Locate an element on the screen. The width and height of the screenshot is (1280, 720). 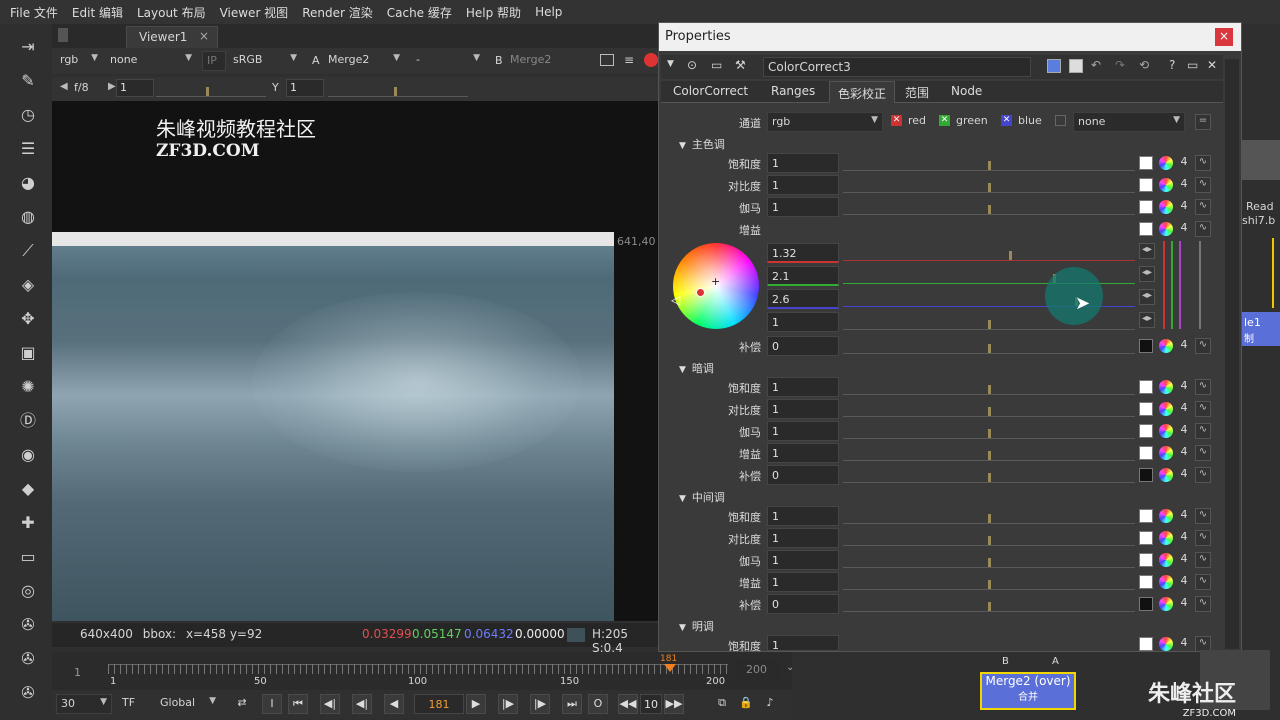
in-point-button: I is located at coordinates (272, 704).